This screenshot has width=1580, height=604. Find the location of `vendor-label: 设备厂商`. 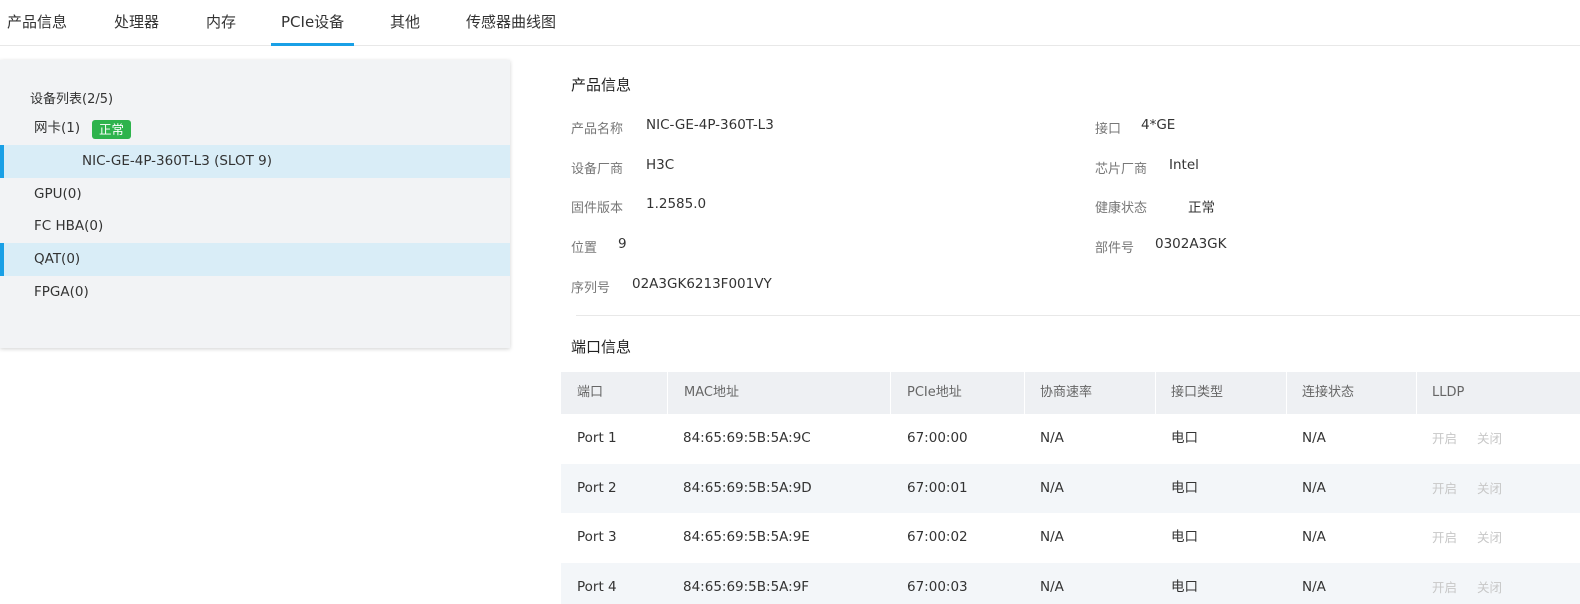

vendor-label: 设备厂商 is located at coordinates (597, 169).